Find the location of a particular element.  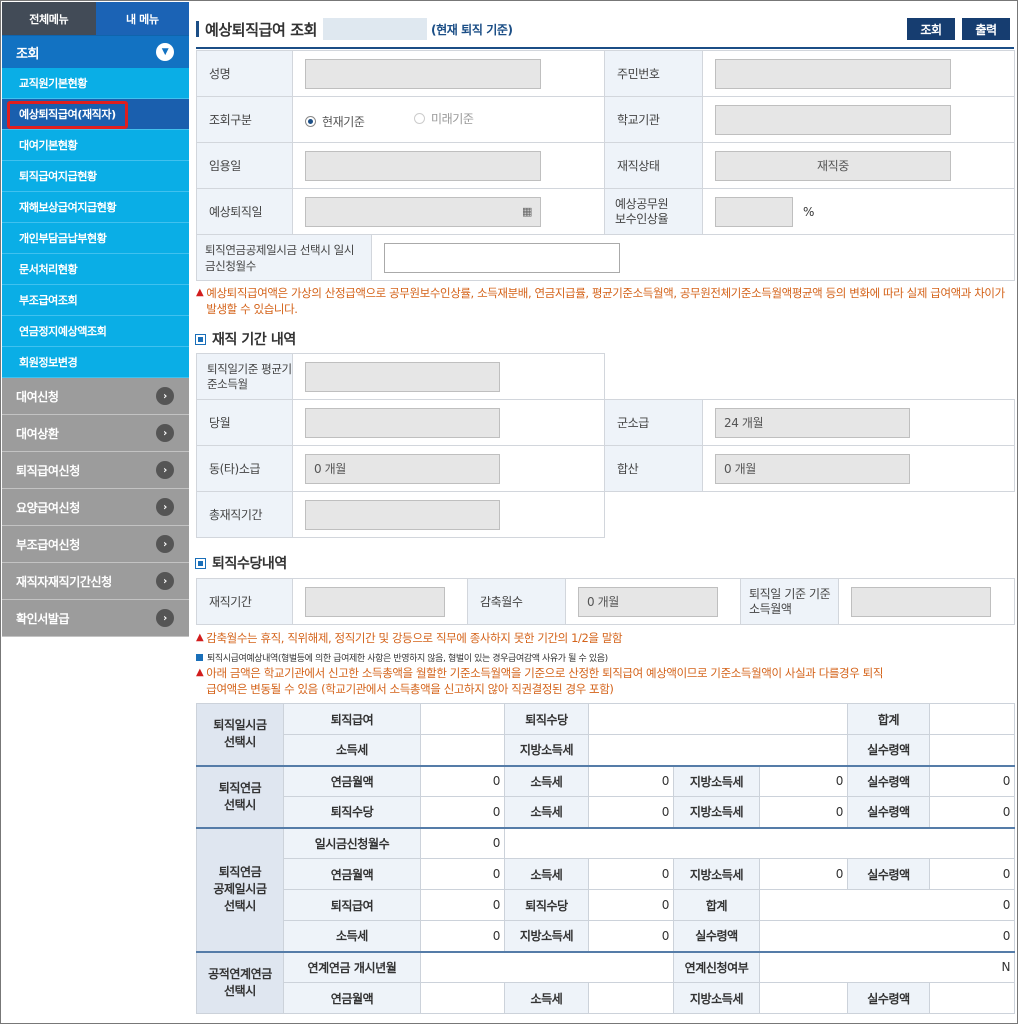

menu-group-label: 재직자재직기간신청 is located at coordinates (64, 581).